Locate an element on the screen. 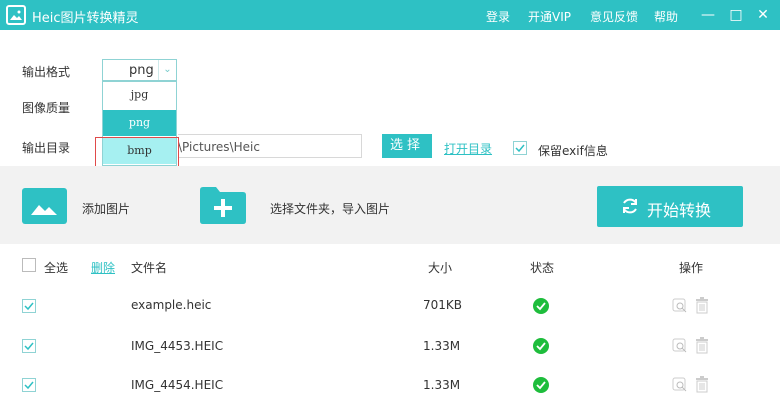 This screenshot has width=780, height=417. choose-dir-button: 选择 is located at coordinates (407, 146).